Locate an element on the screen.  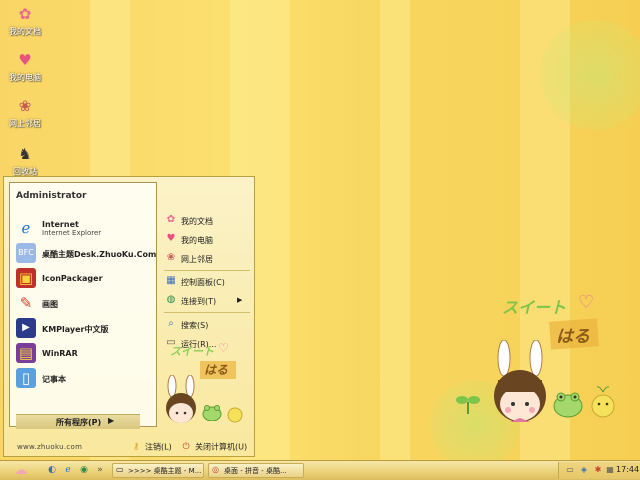
program-title: WinRAR is located at coordinates (60, 353).